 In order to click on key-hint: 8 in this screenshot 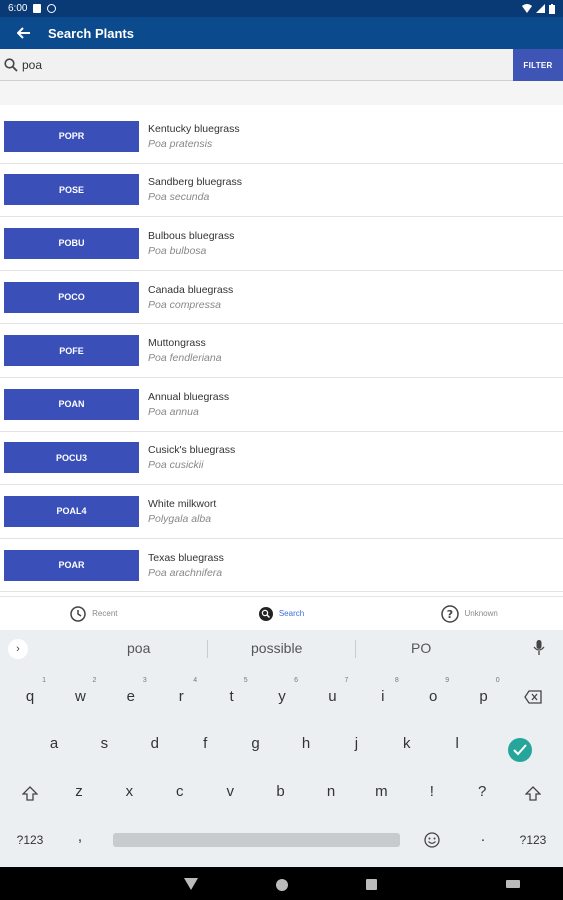, I will do `click(396, 680)`.